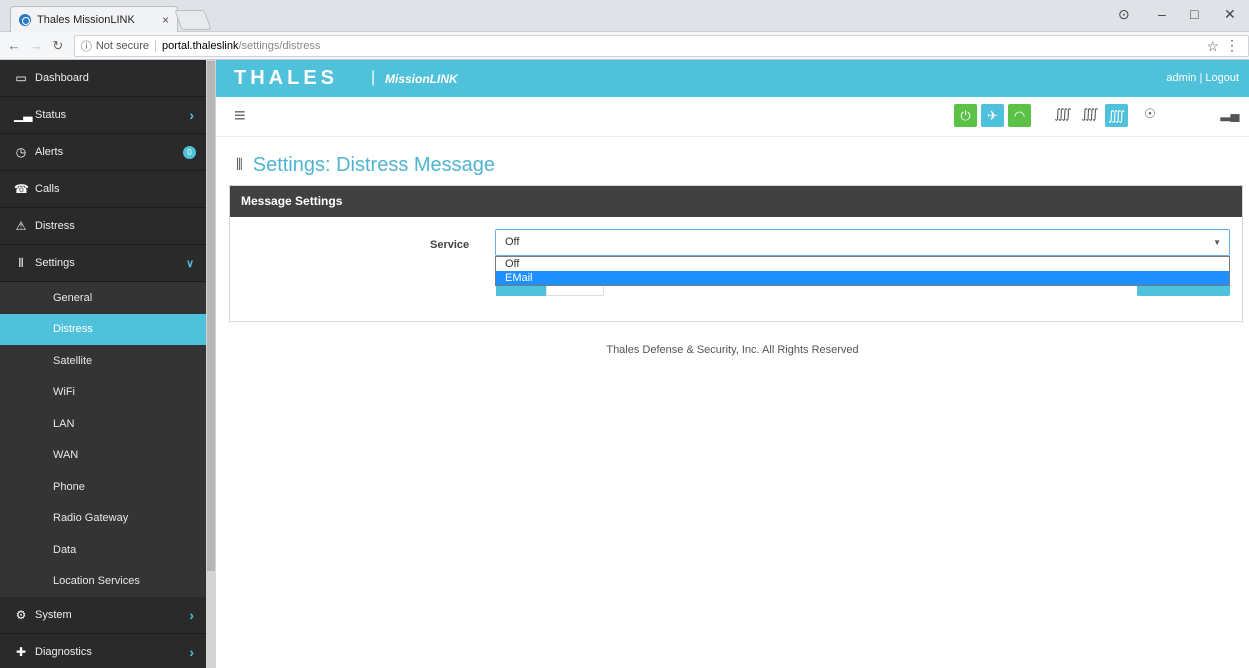 This screenshot has height=668, width=1249. Describe the element at coordinates (103, 78) in the screenshot. I see `sidebar-item-dashboard: ▭ Dashboard` at that location.